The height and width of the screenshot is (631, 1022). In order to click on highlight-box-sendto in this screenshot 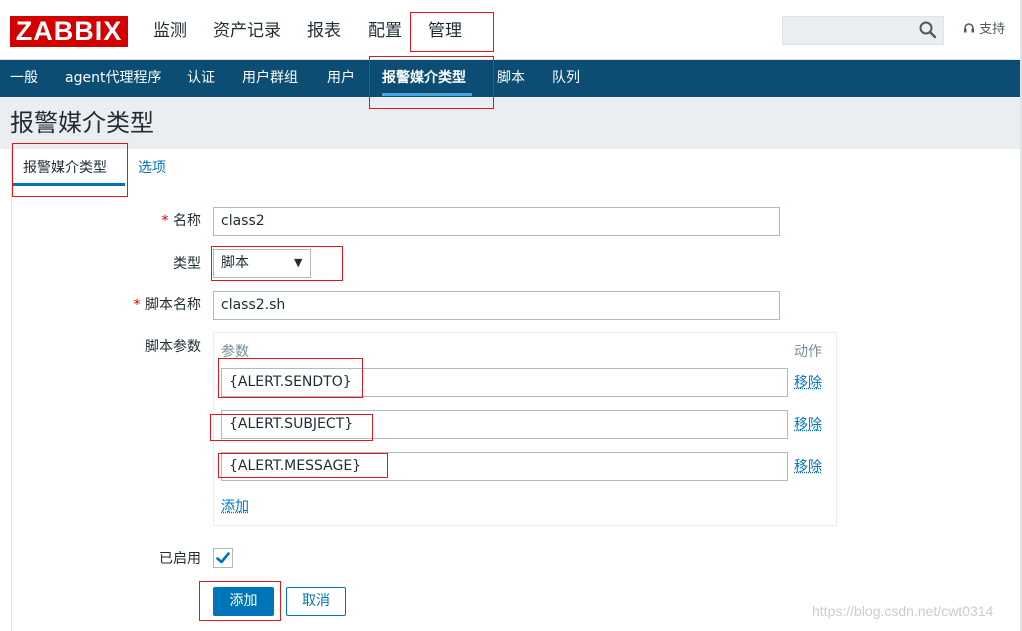, I will do `click(290, 378)`.